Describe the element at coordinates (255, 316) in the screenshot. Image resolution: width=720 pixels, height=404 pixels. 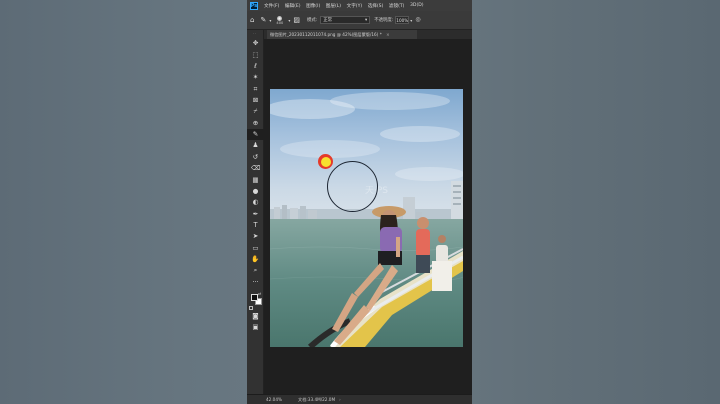
I see `quick-mask-icon: ◙` at that location.